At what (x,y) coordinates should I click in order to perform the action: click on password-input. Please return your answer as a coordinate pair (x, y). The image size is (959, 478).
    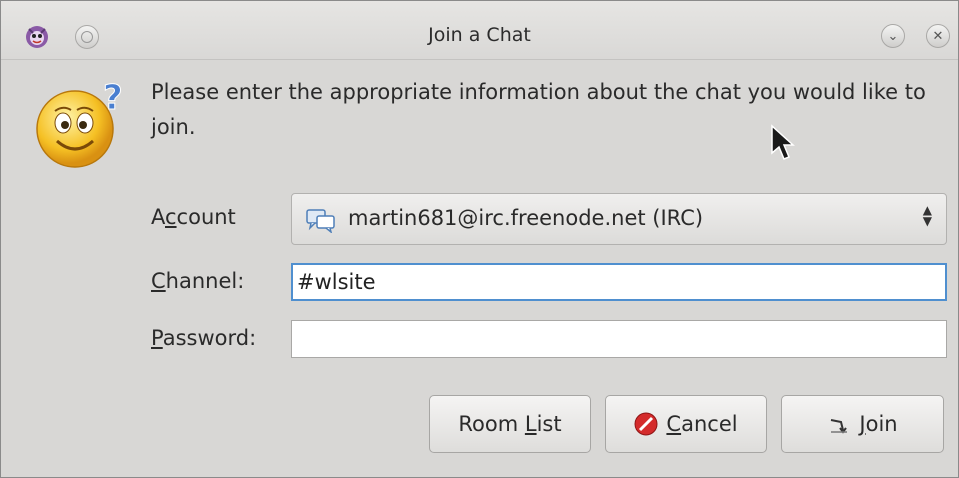
    Looking at the image, I should click on (619, 339).